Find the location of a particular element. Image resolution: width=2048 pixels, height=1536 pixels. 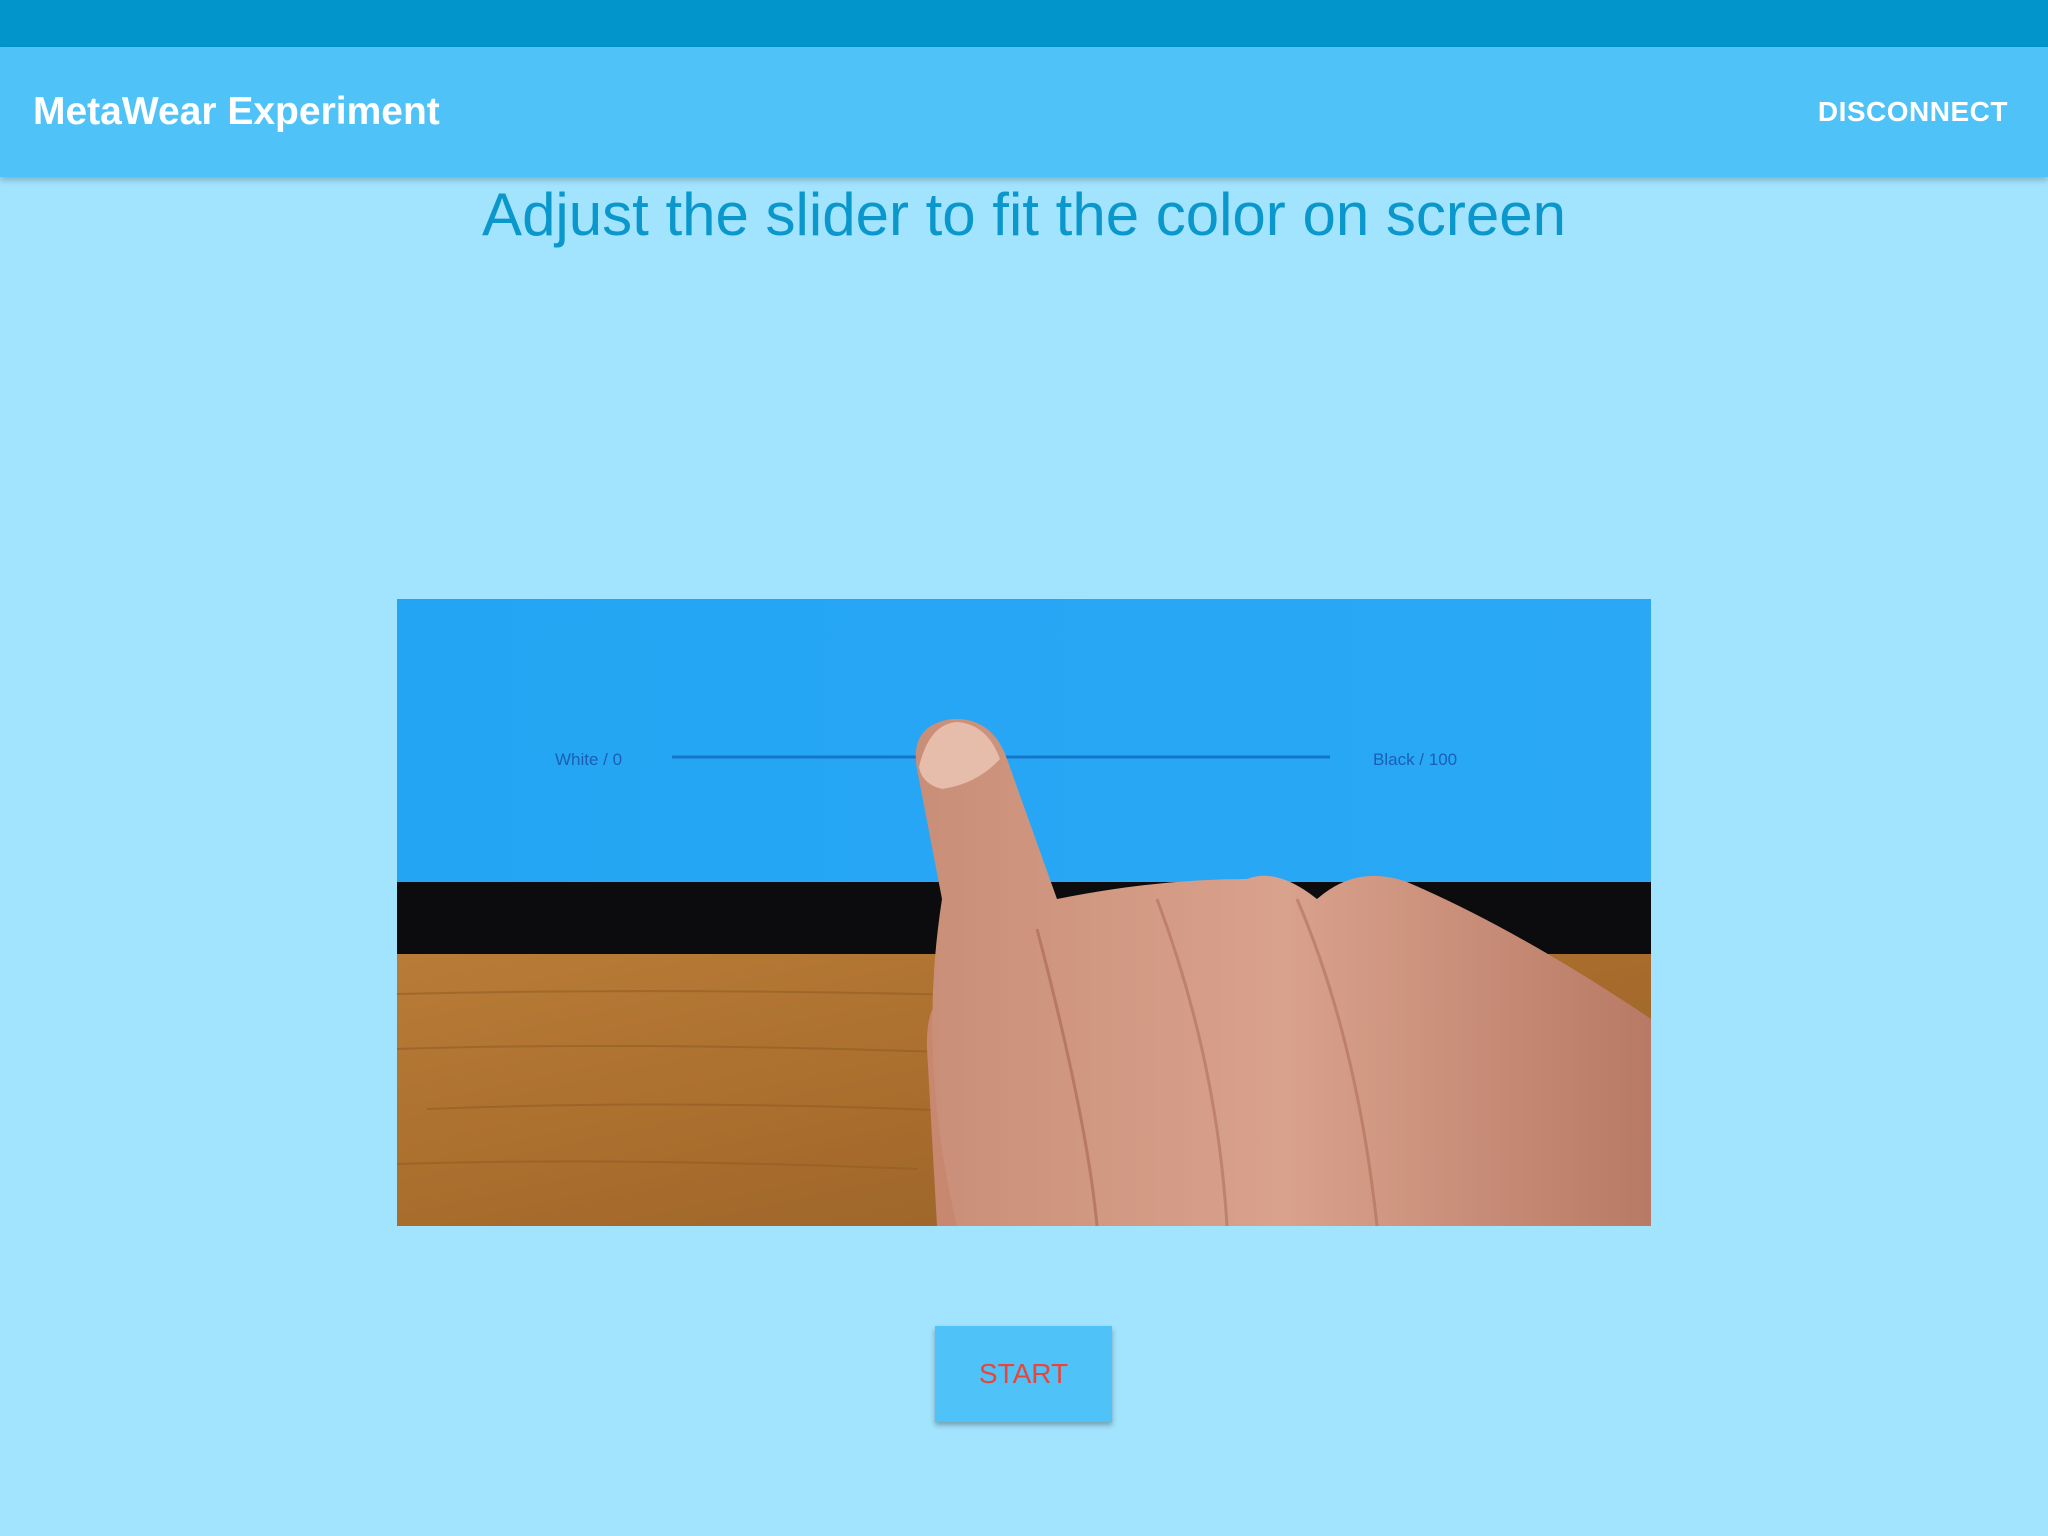

status-bar is located at coordinates (1024, 23).